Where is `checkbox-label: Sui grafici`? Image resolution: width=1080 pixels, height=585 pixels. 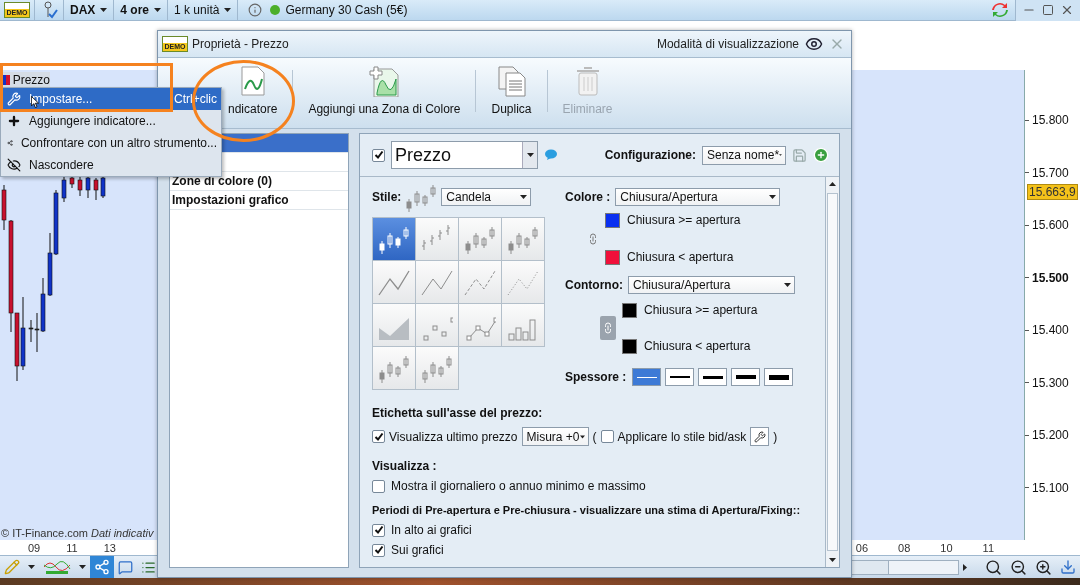
checkbox-label: Sui grafici is located at coordinates (417, 550).